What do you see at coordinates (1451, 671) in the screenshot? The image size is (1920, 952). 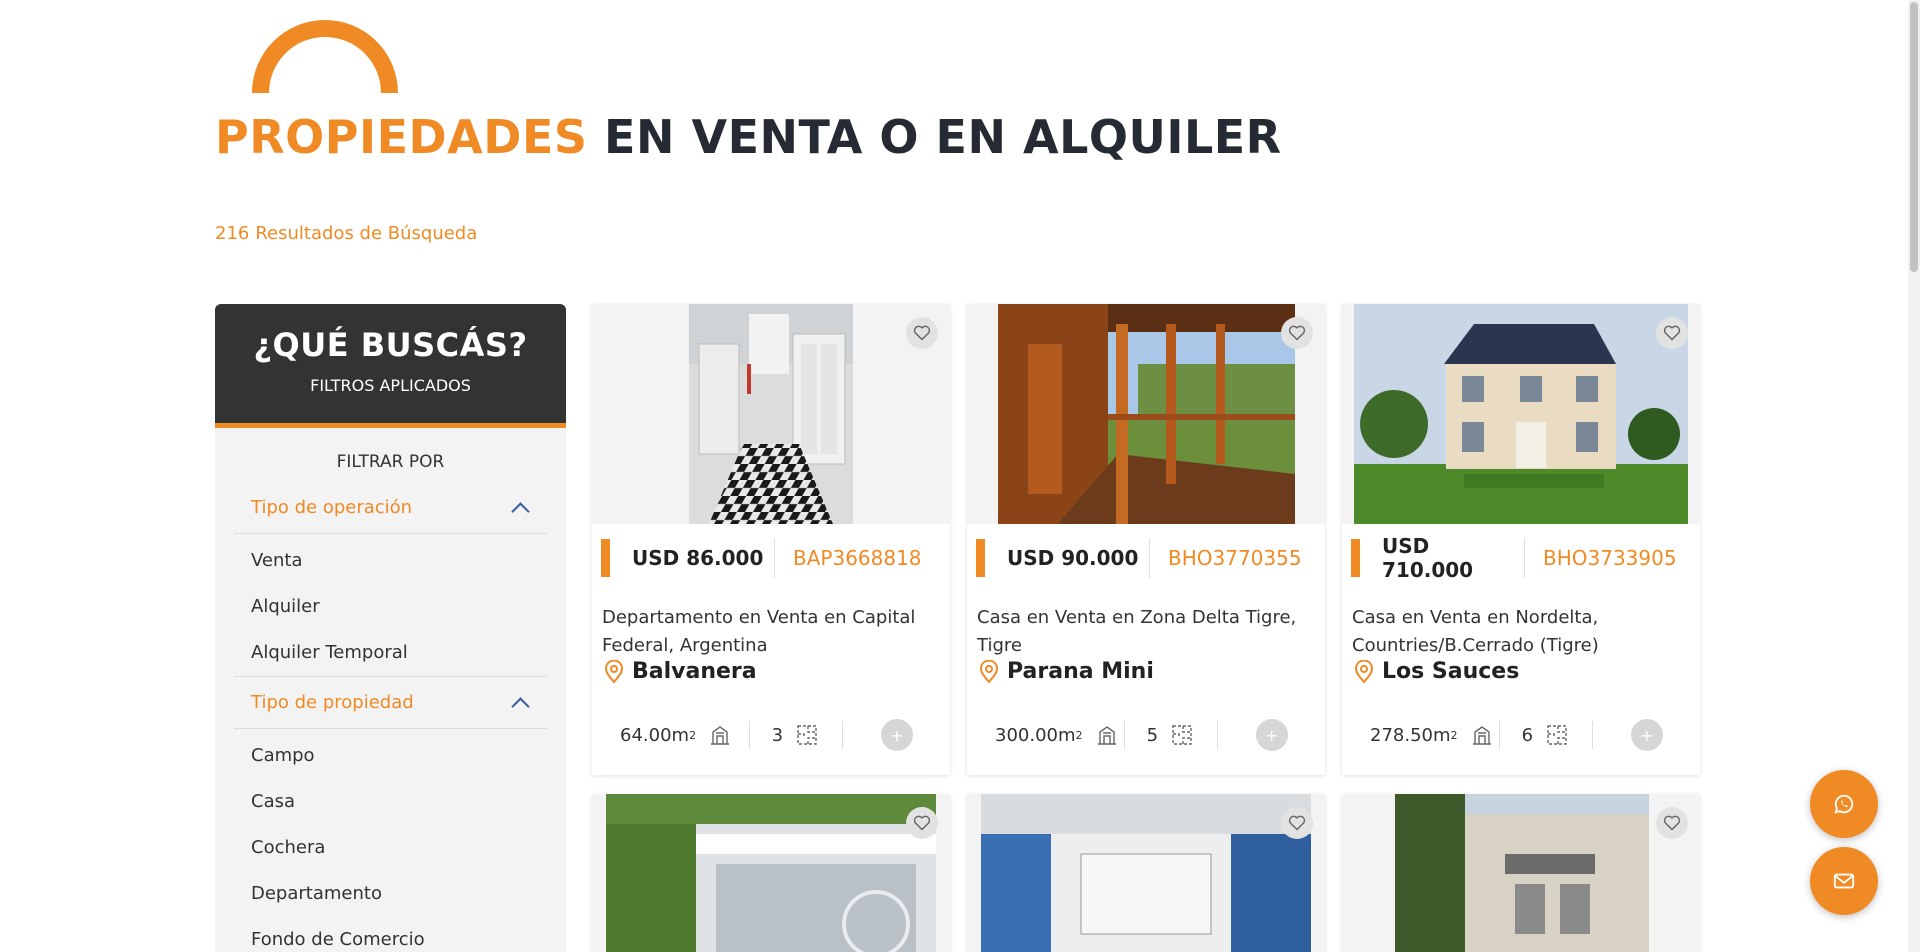 I see `location-name: Los Sauces` at bounding box center [1451, 671].